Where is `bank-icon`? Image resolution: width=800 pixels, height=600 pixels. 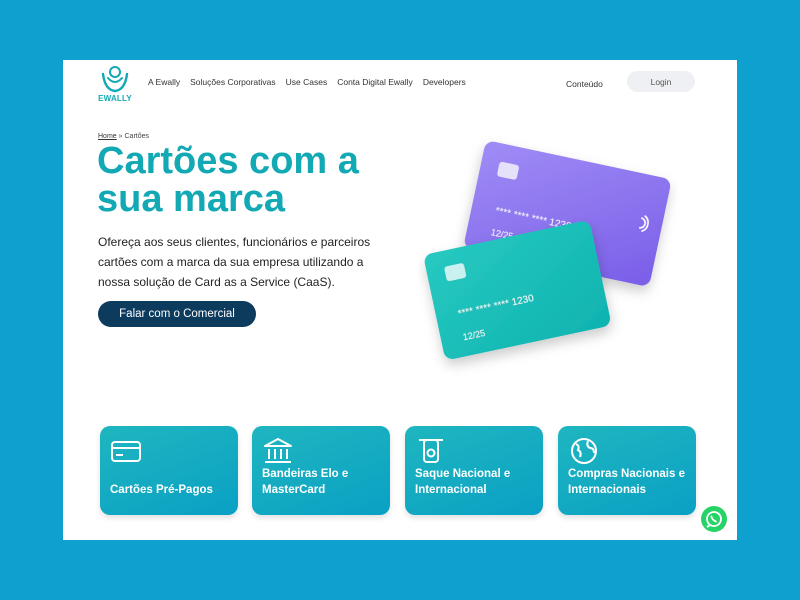 bank-icon is located at coordinates (278, 450).